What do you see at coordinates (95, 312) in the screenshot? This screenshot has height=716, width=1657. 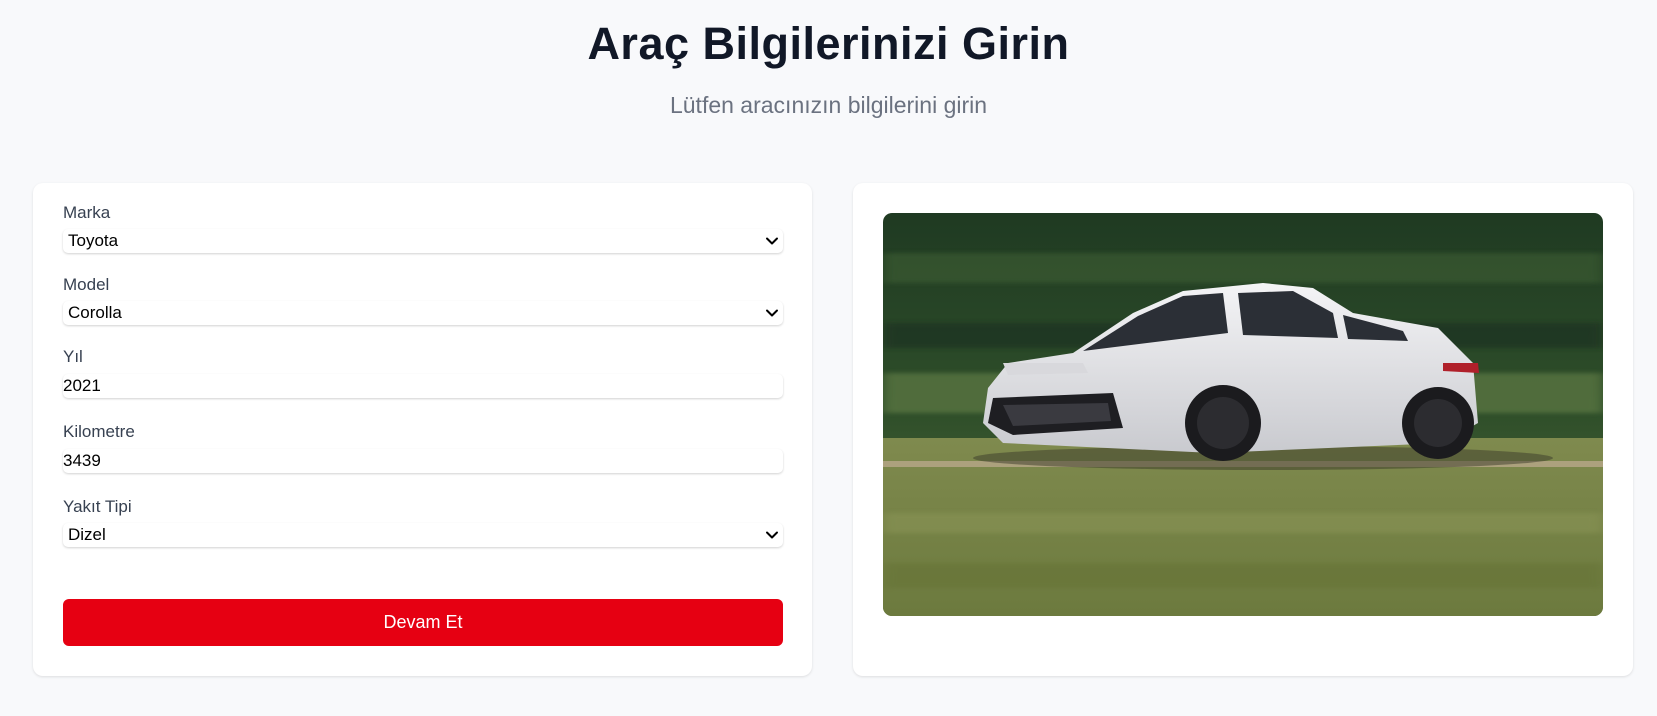 I see `model-select-value: Corolla` at bounding box center [95, 312].